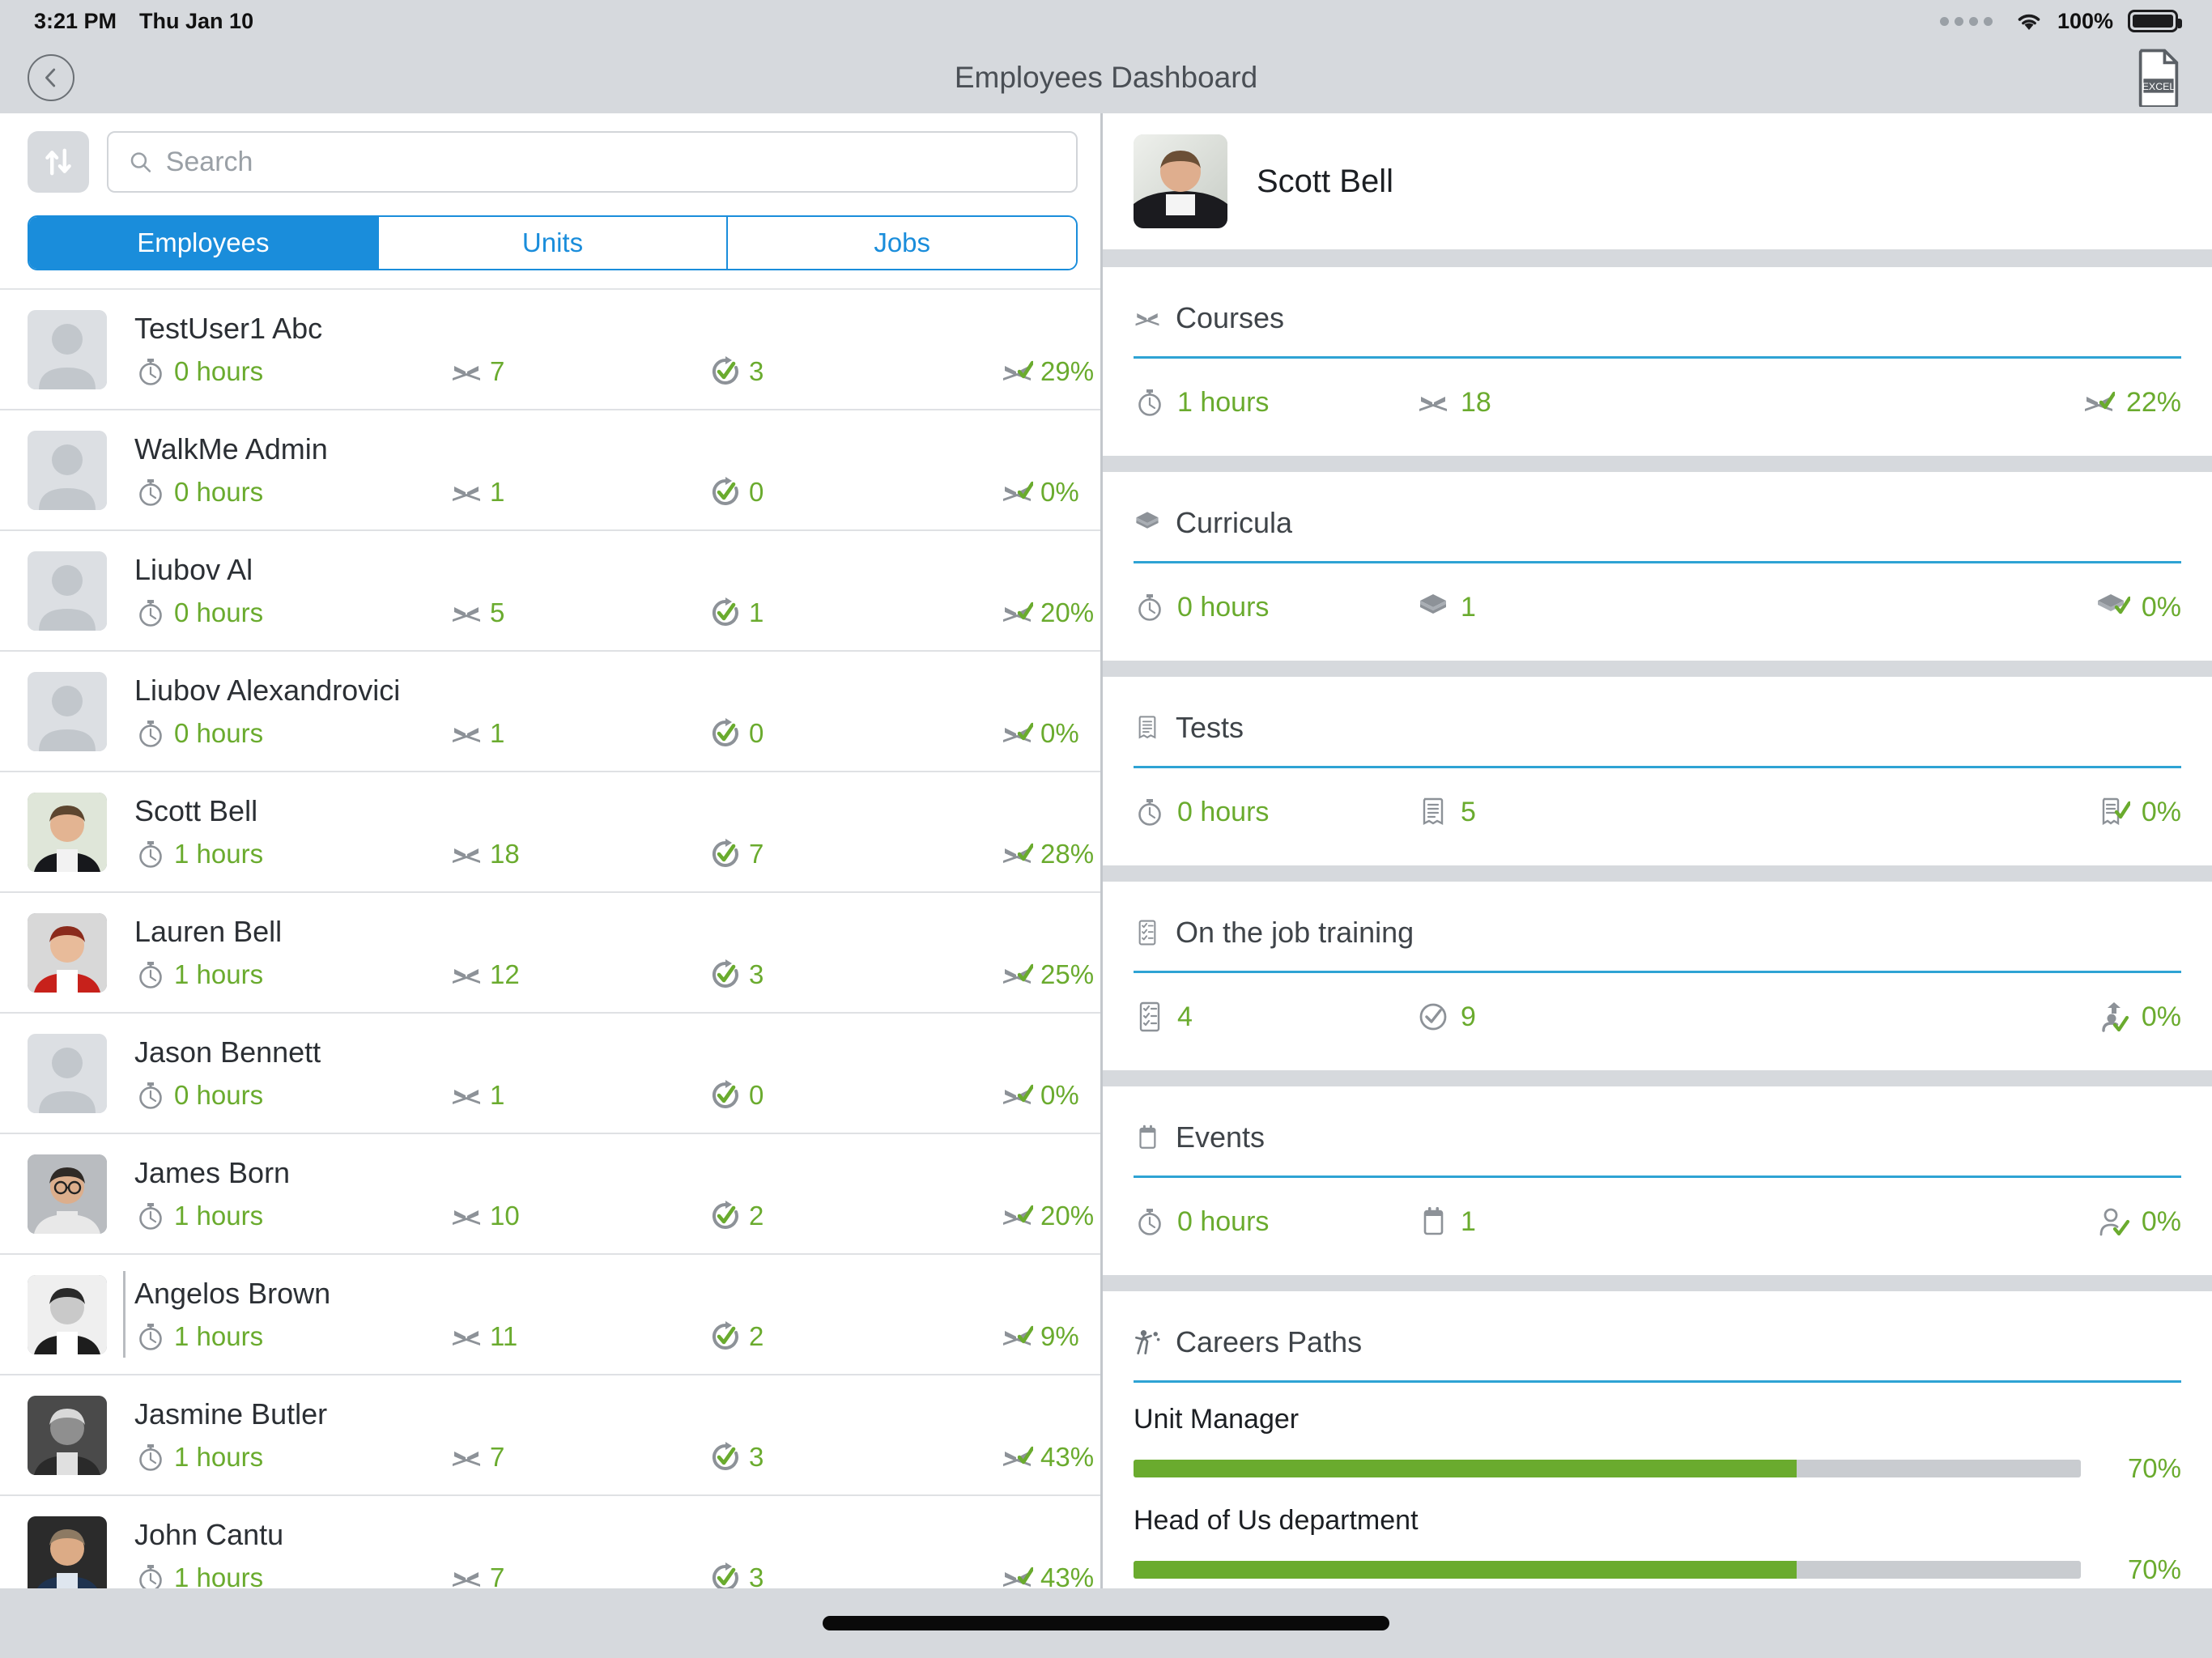 The height and width of the screenshot is (1658, 2212). I want to click on card-stat-value: 18, so click(1476, 402).